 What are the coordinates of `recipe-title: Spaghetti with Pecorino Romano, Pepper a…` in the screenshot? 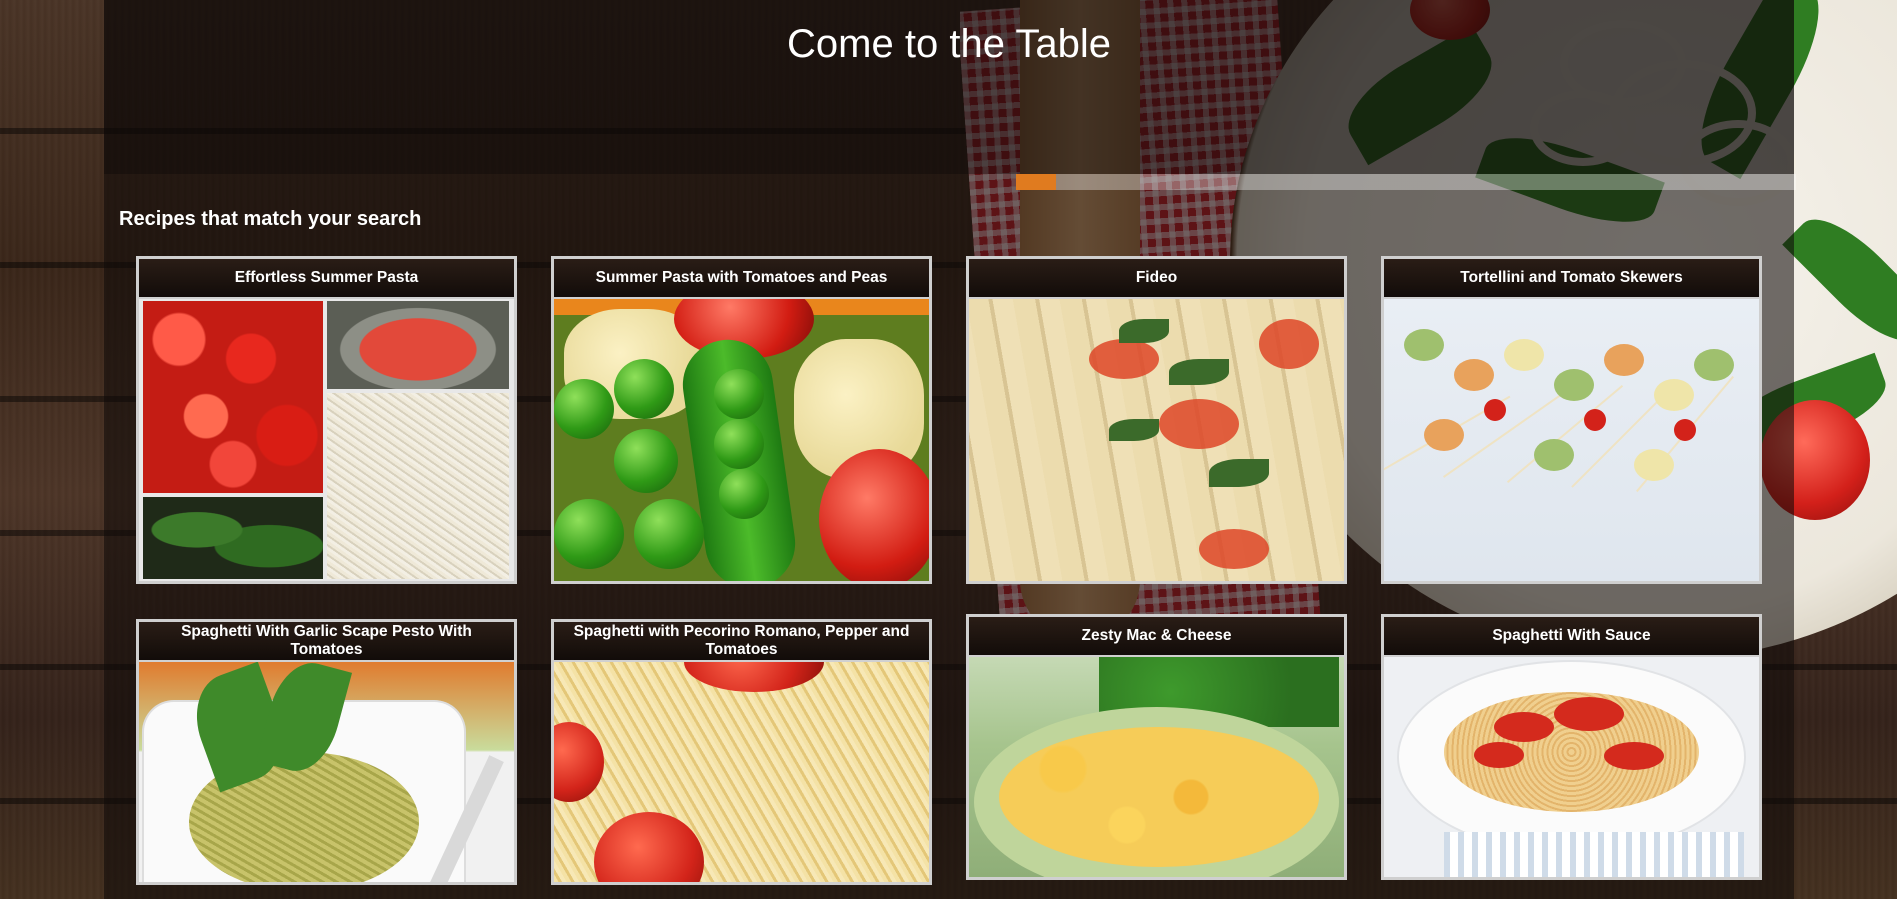 It's located at (741, 642).